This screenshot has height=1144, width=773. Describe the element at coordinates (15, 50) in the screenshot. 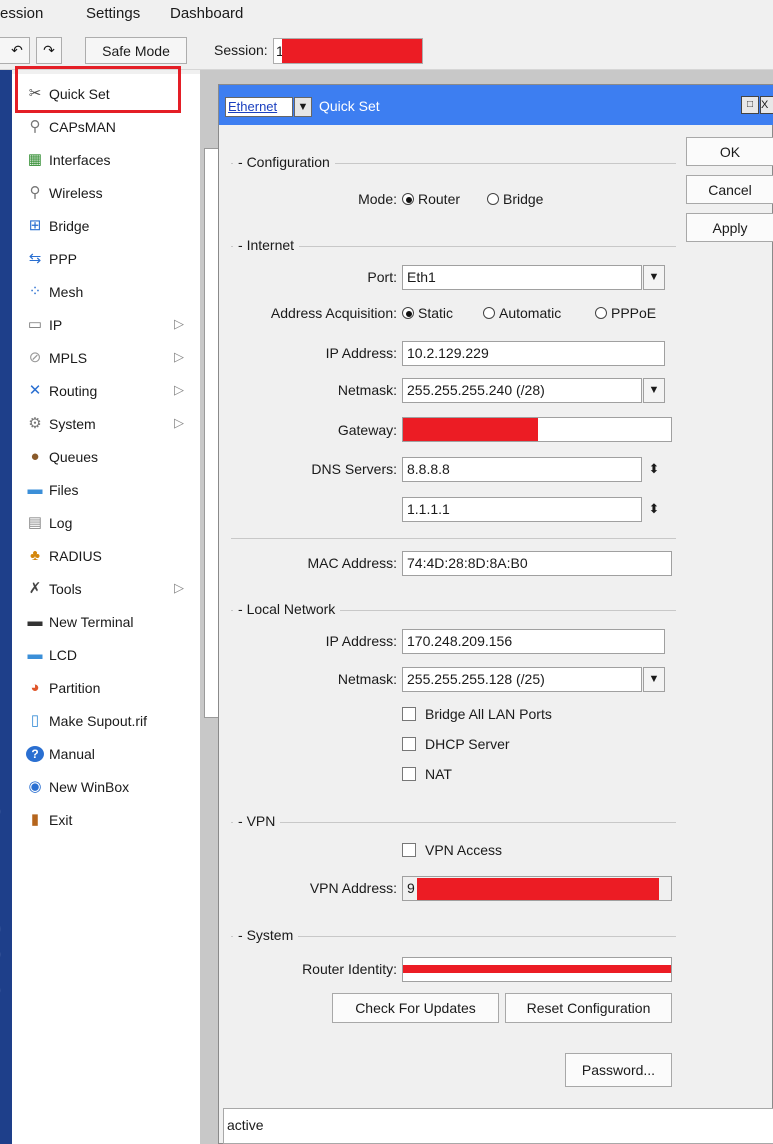

I see `undo-button: ↶` at that location.